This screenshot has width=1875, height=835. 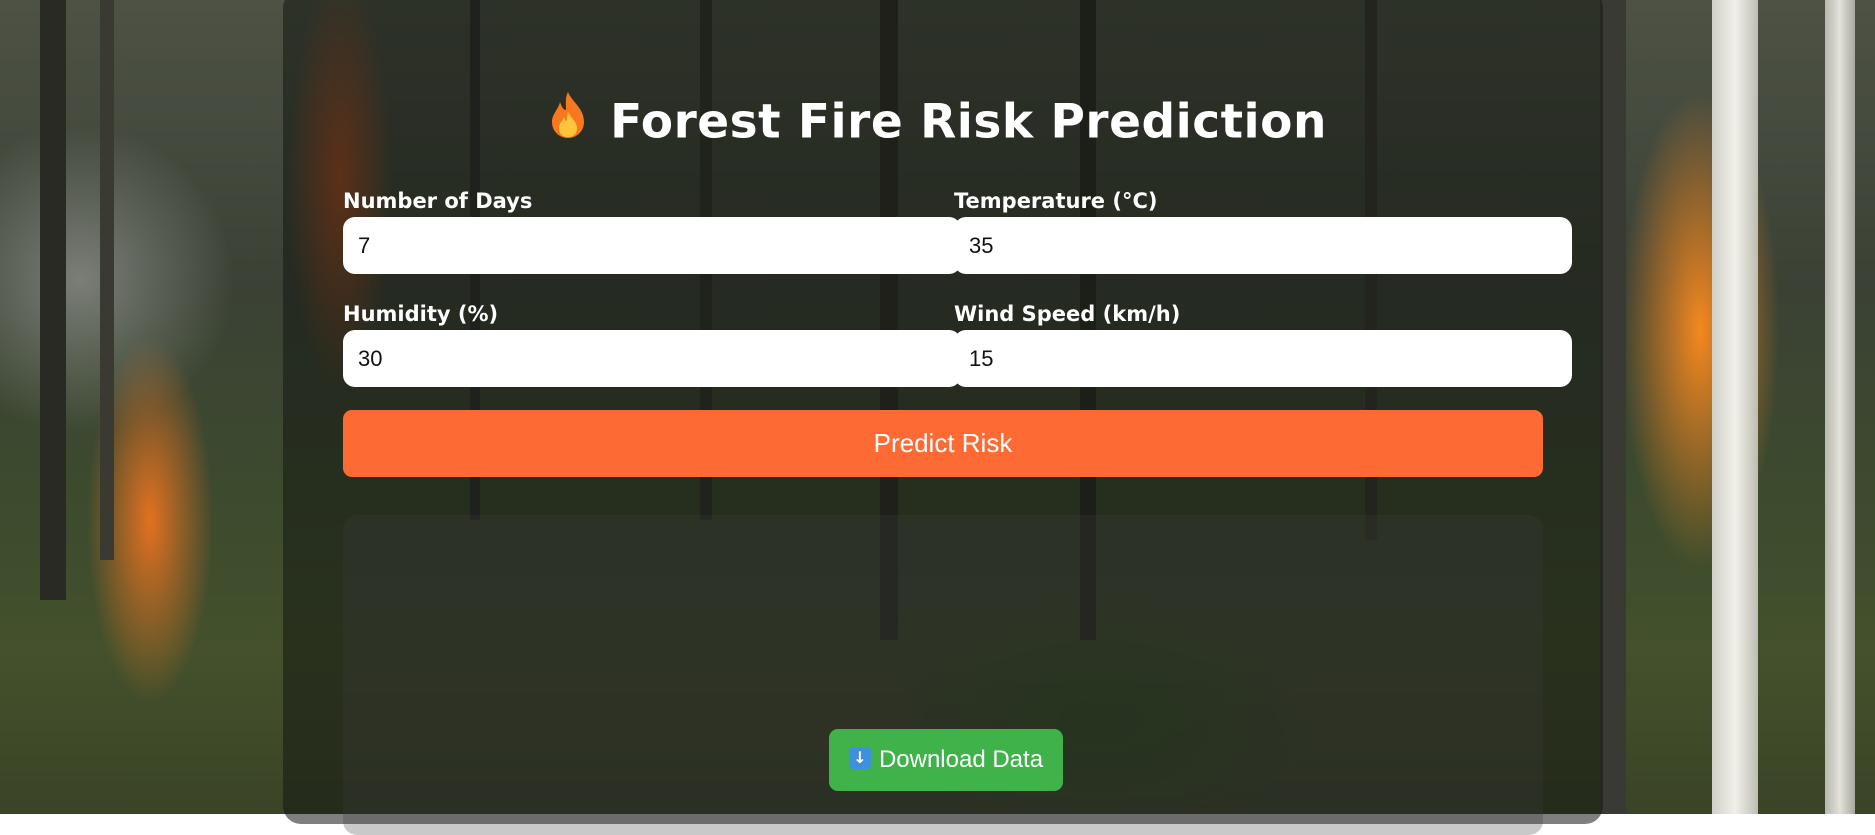 I want to click on humidity-input, so click(x=652, y=358).